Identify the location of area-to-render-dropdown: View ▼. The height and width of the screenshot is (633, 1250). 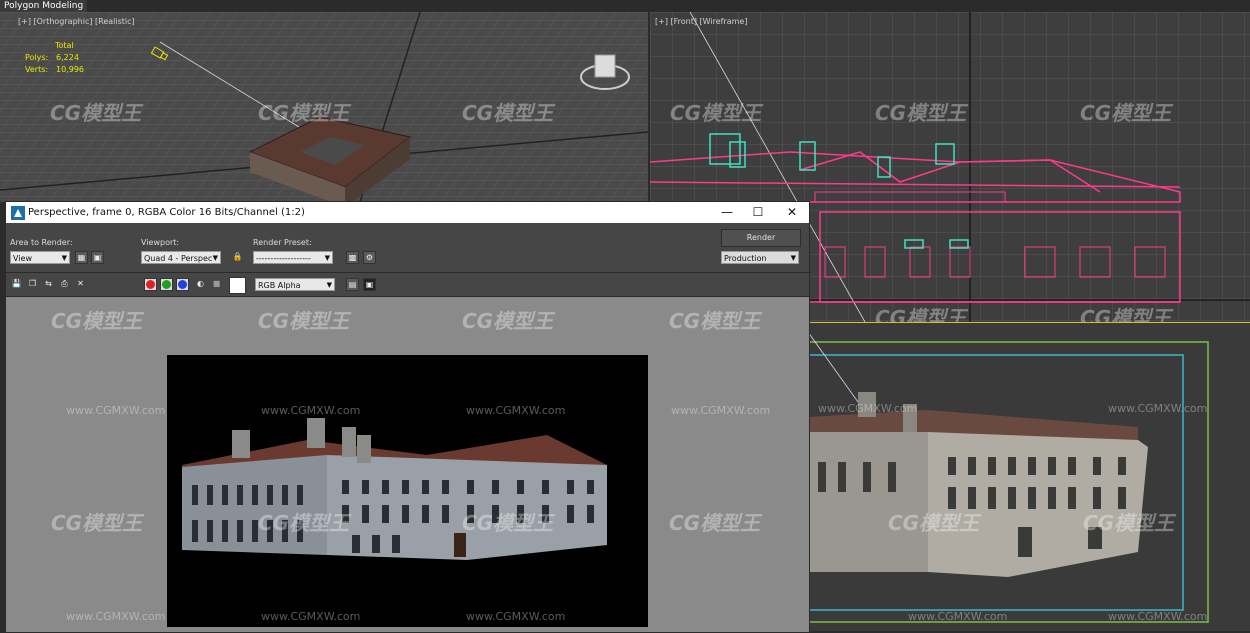
(40, 257).